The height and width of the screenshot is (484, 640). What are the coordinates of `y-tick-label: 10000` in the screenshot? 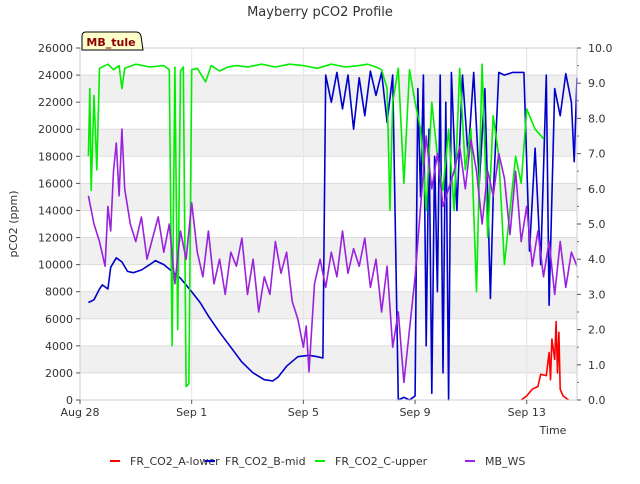 It's located at (55, 265).